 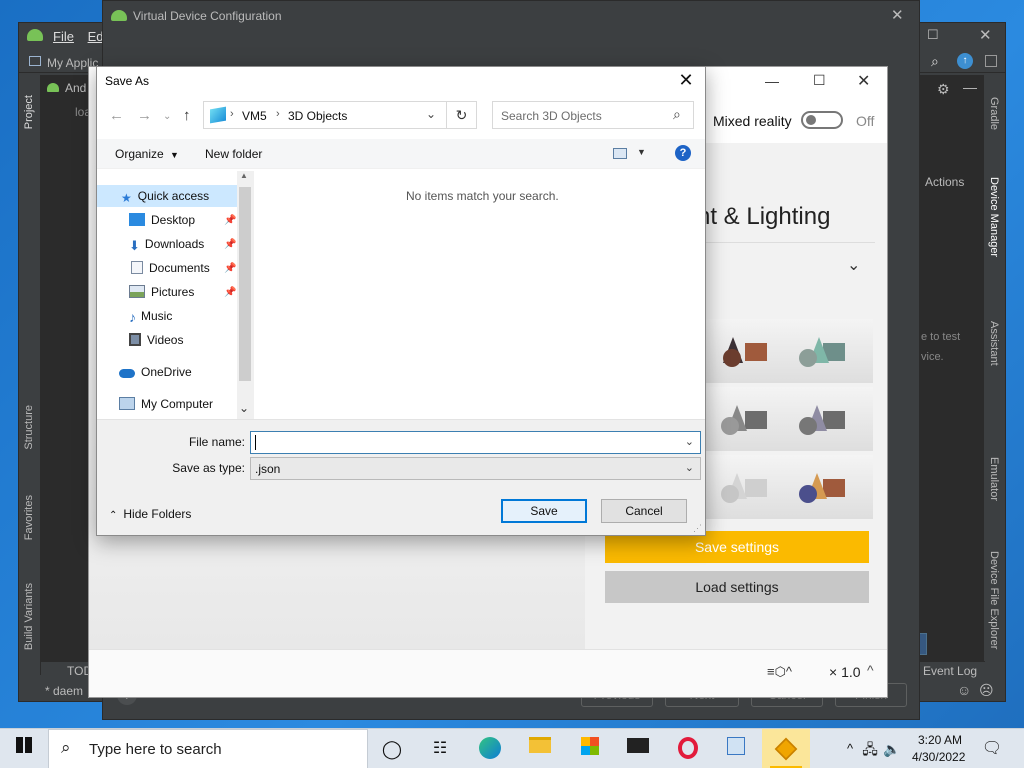 I want to click on tree-item-app: And, so click(x=75, y=88).